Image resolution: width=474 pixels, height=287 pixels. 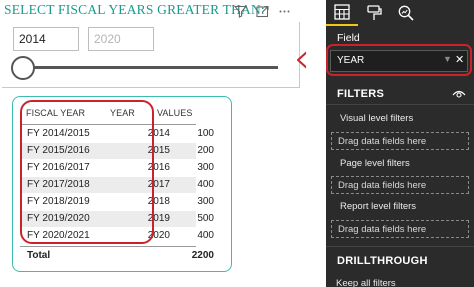 I want to click on analytics-icon, so click(x=406, y=13).